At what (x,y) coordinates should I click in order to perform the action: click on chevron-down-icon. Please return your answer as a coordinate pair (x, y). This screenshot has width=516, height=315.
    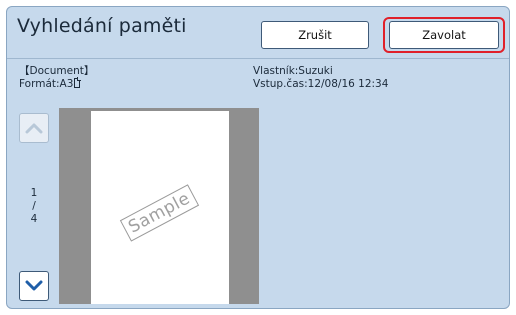
    Looking at the image, I should click on (34, 285).